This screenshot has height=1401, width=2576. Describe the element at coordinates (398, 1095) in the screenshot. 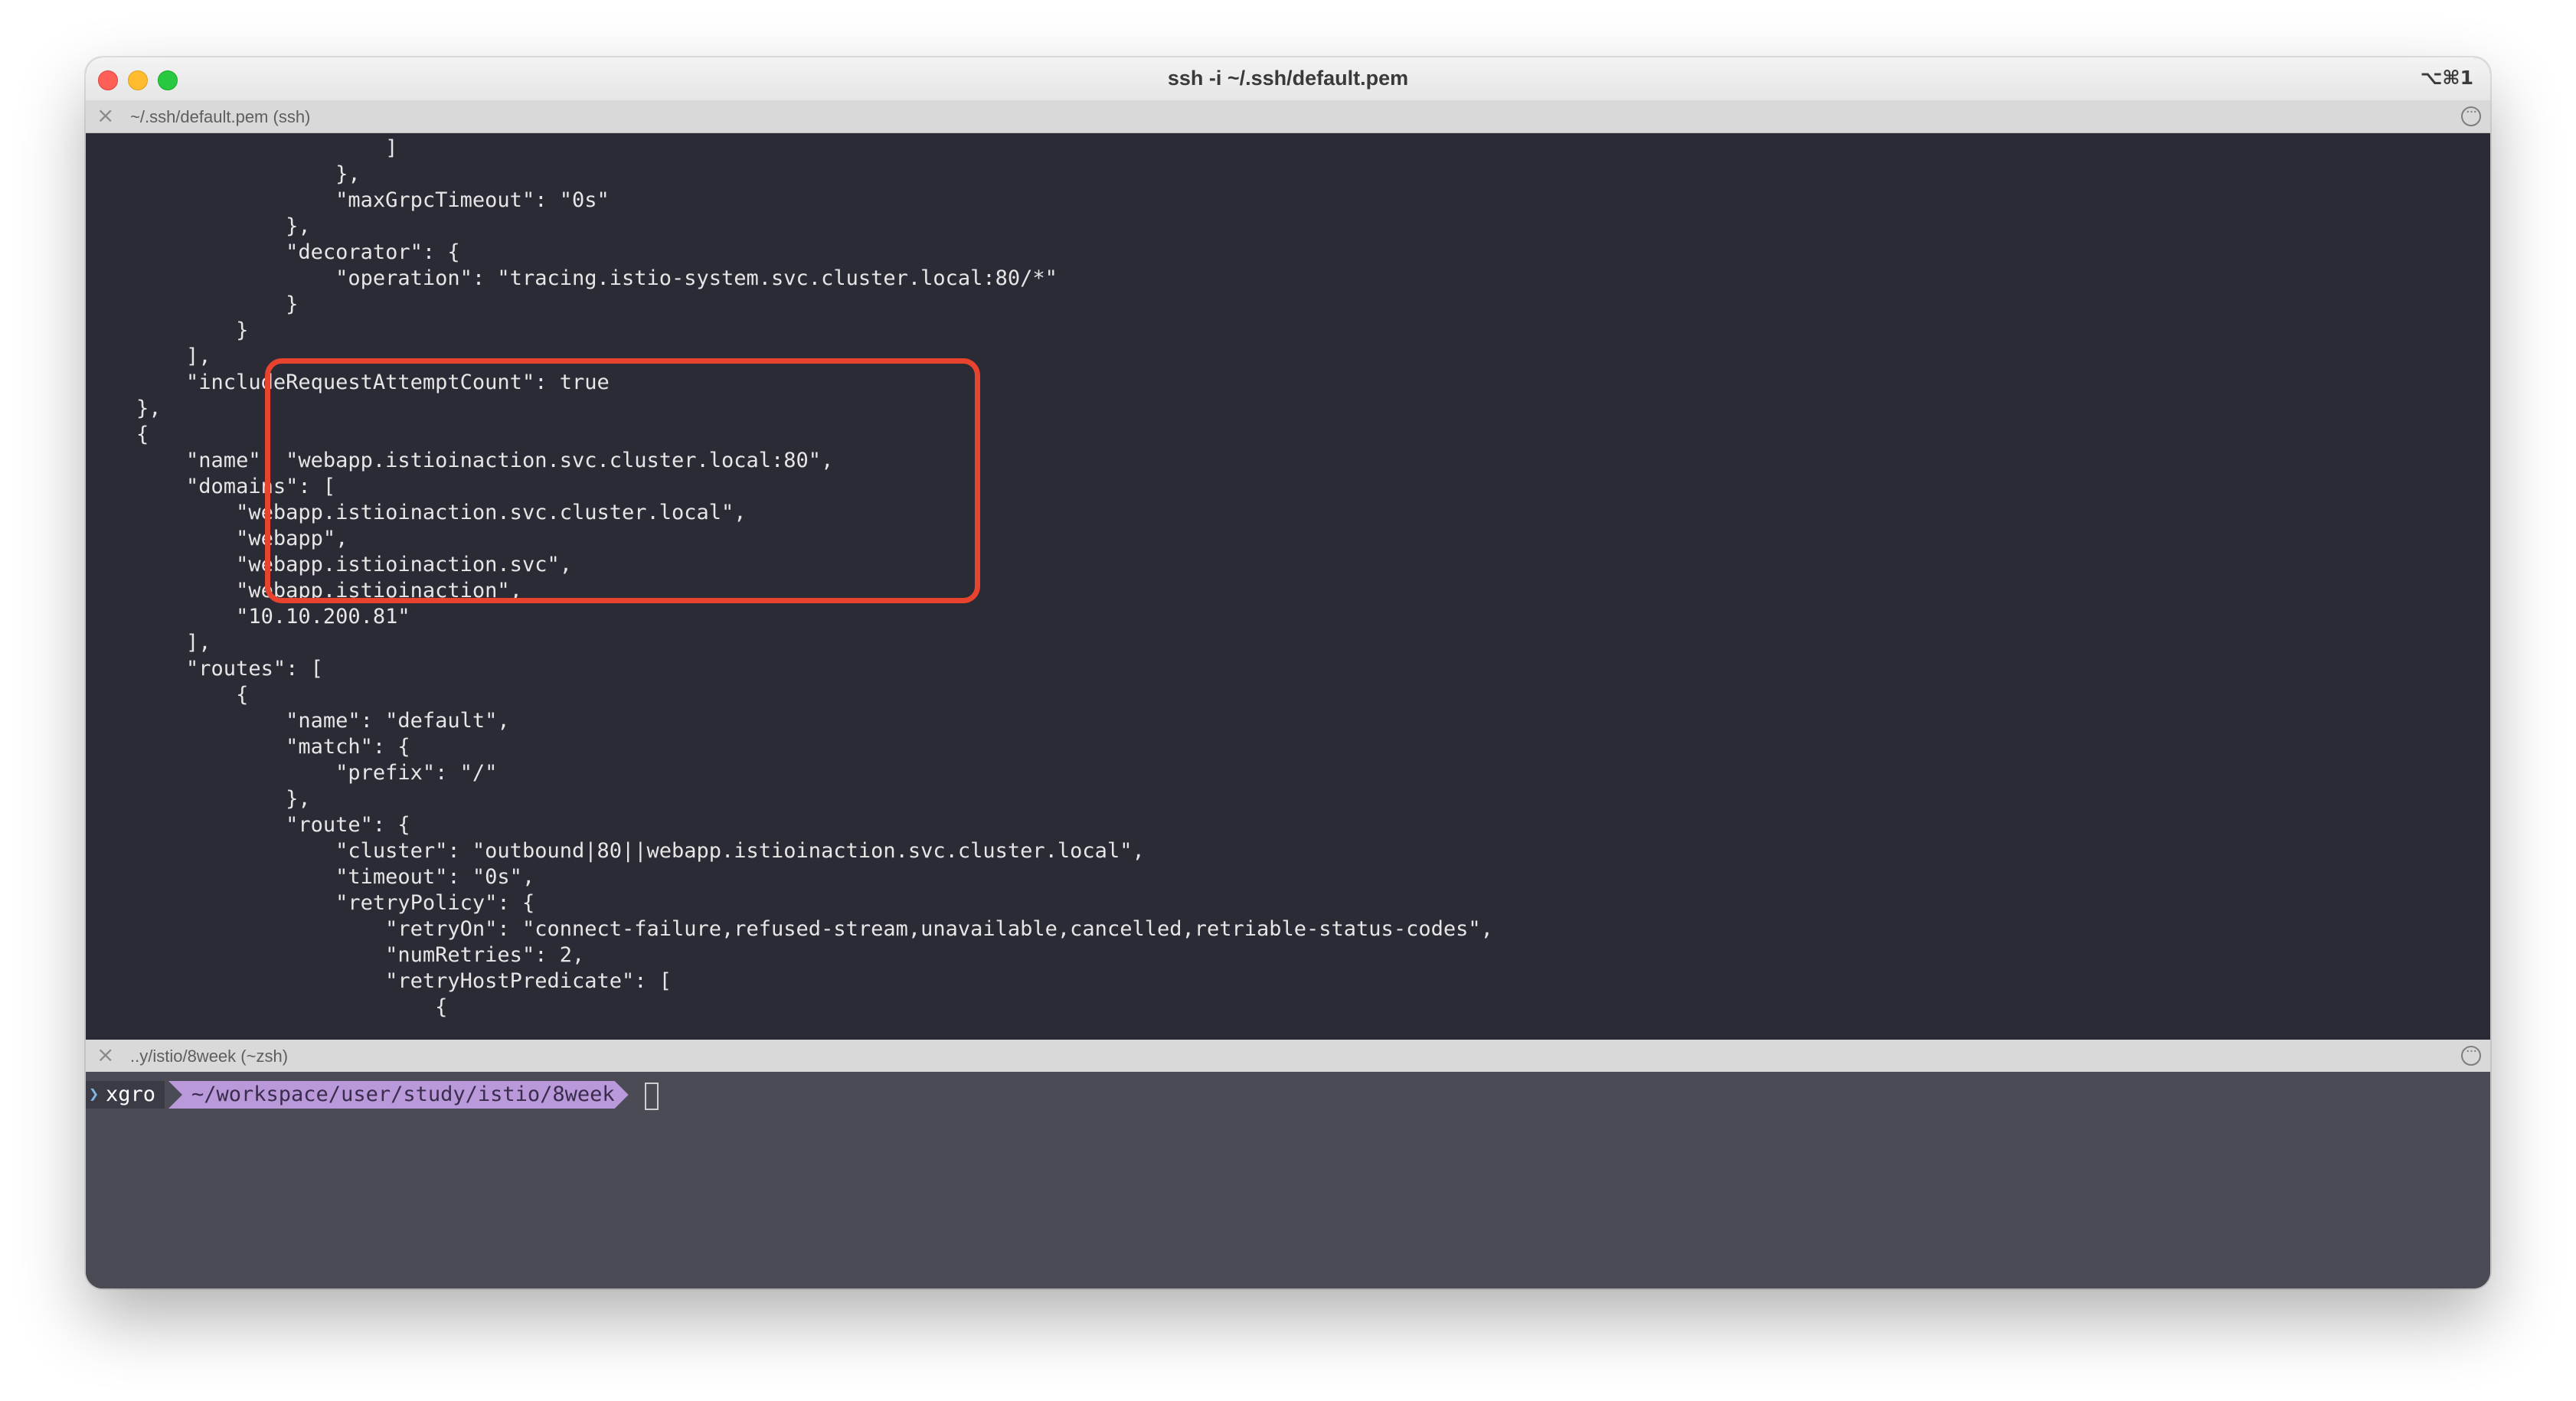

I see `prompt-path-segment: ~/workspace/user/study/istio/8week` at that location.